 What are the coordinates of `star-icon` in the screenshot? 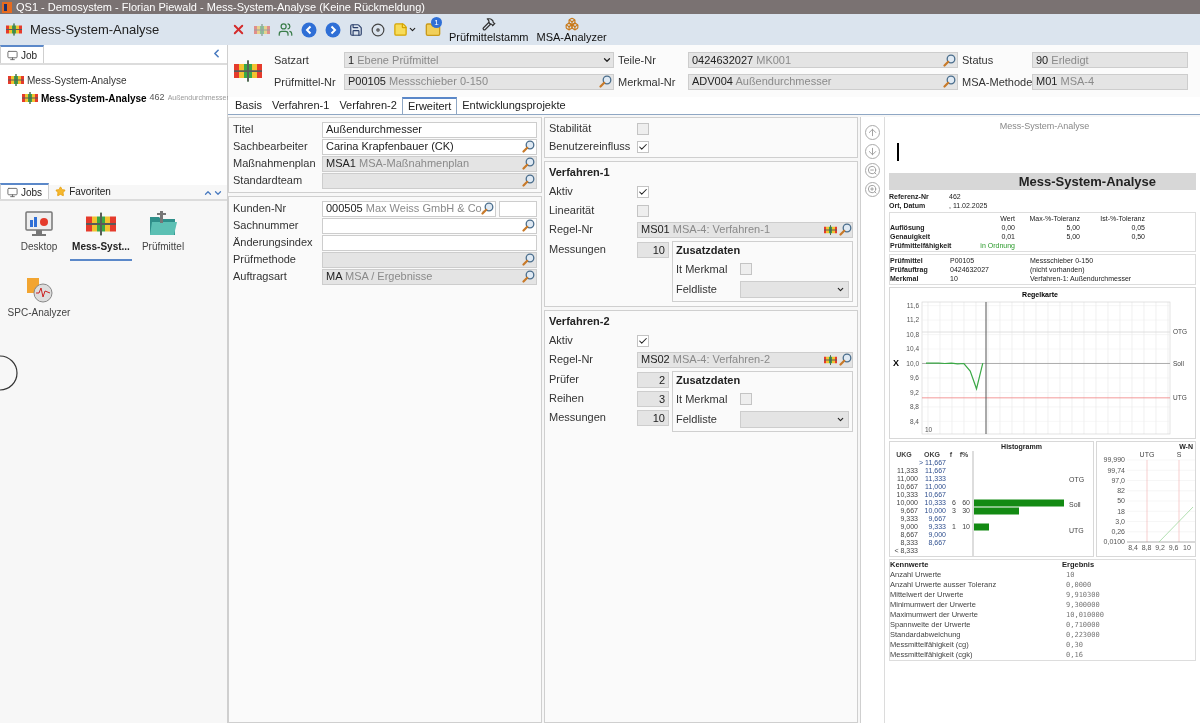 It's located at (61, 191).